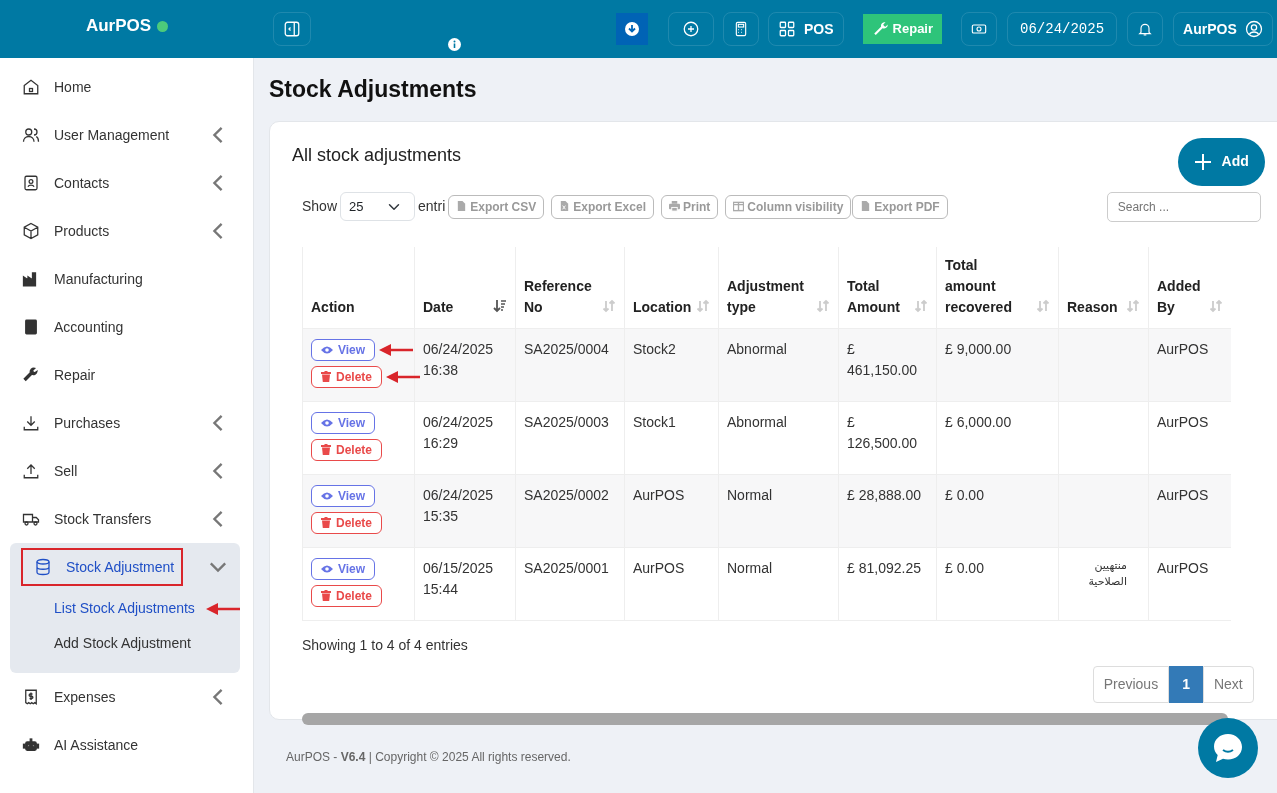 This screenshot has width=1277, height=793. What do you see at coordinates (126, 231) in the screenshot?
I see `sidebar-item: Products` at bounding box center [126, 231].